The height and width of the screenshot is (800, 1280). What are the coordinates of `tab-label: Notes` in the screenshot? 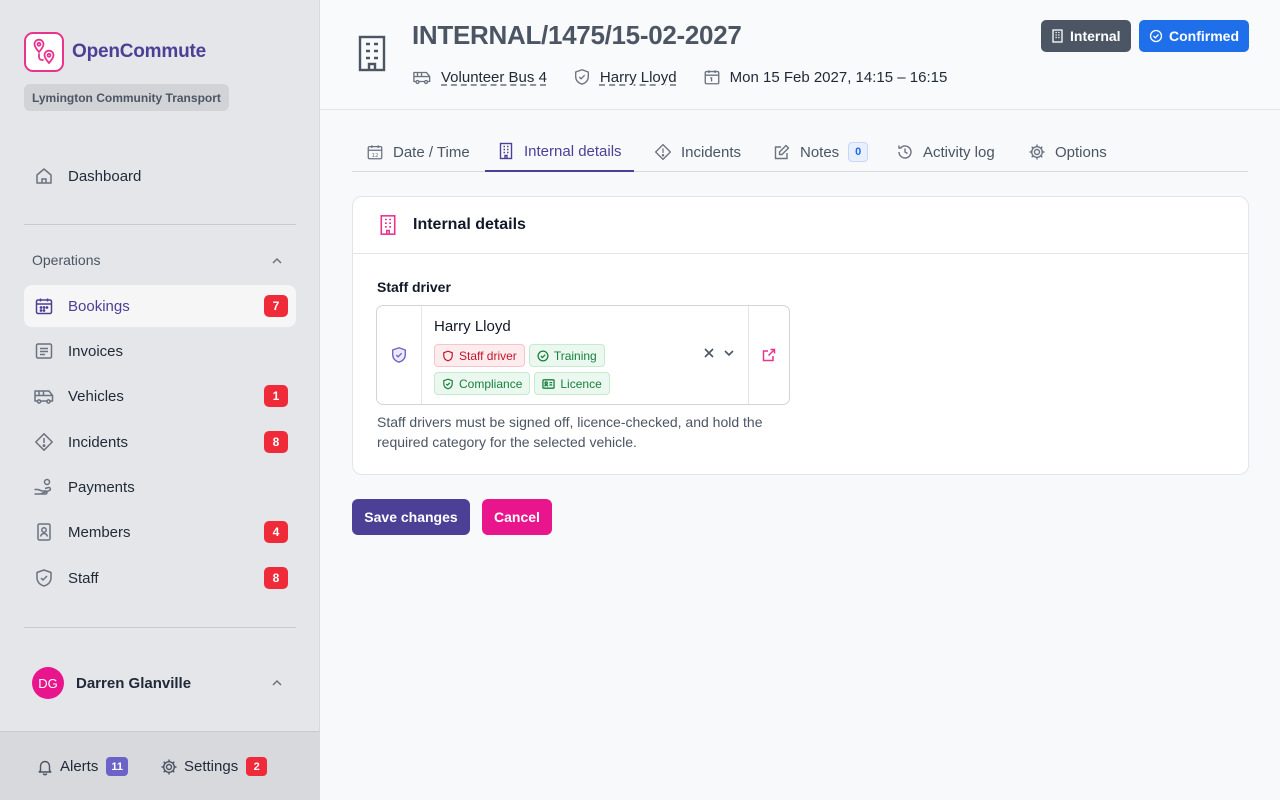 It's located at (820, 152).